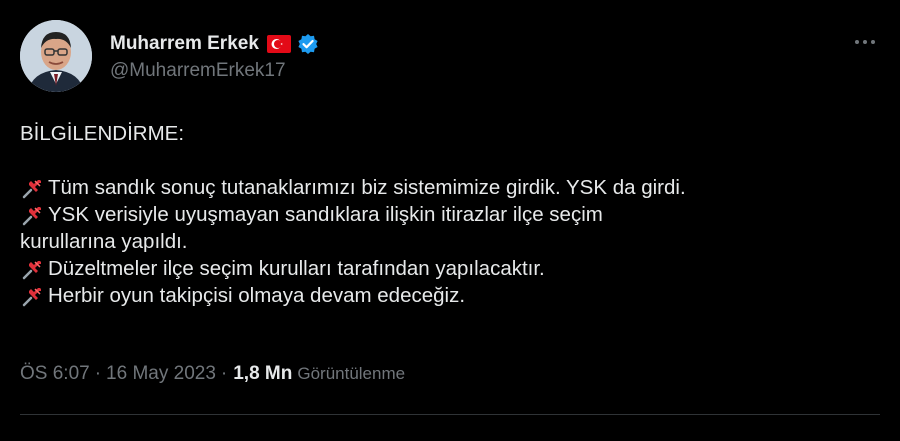 The height and width of the screenshot is (441, 900). What do you see at coordinates (184, 44) in the screenshot?
I see `author-name: Muharrem Erkek` at bounding box center [184, 44].